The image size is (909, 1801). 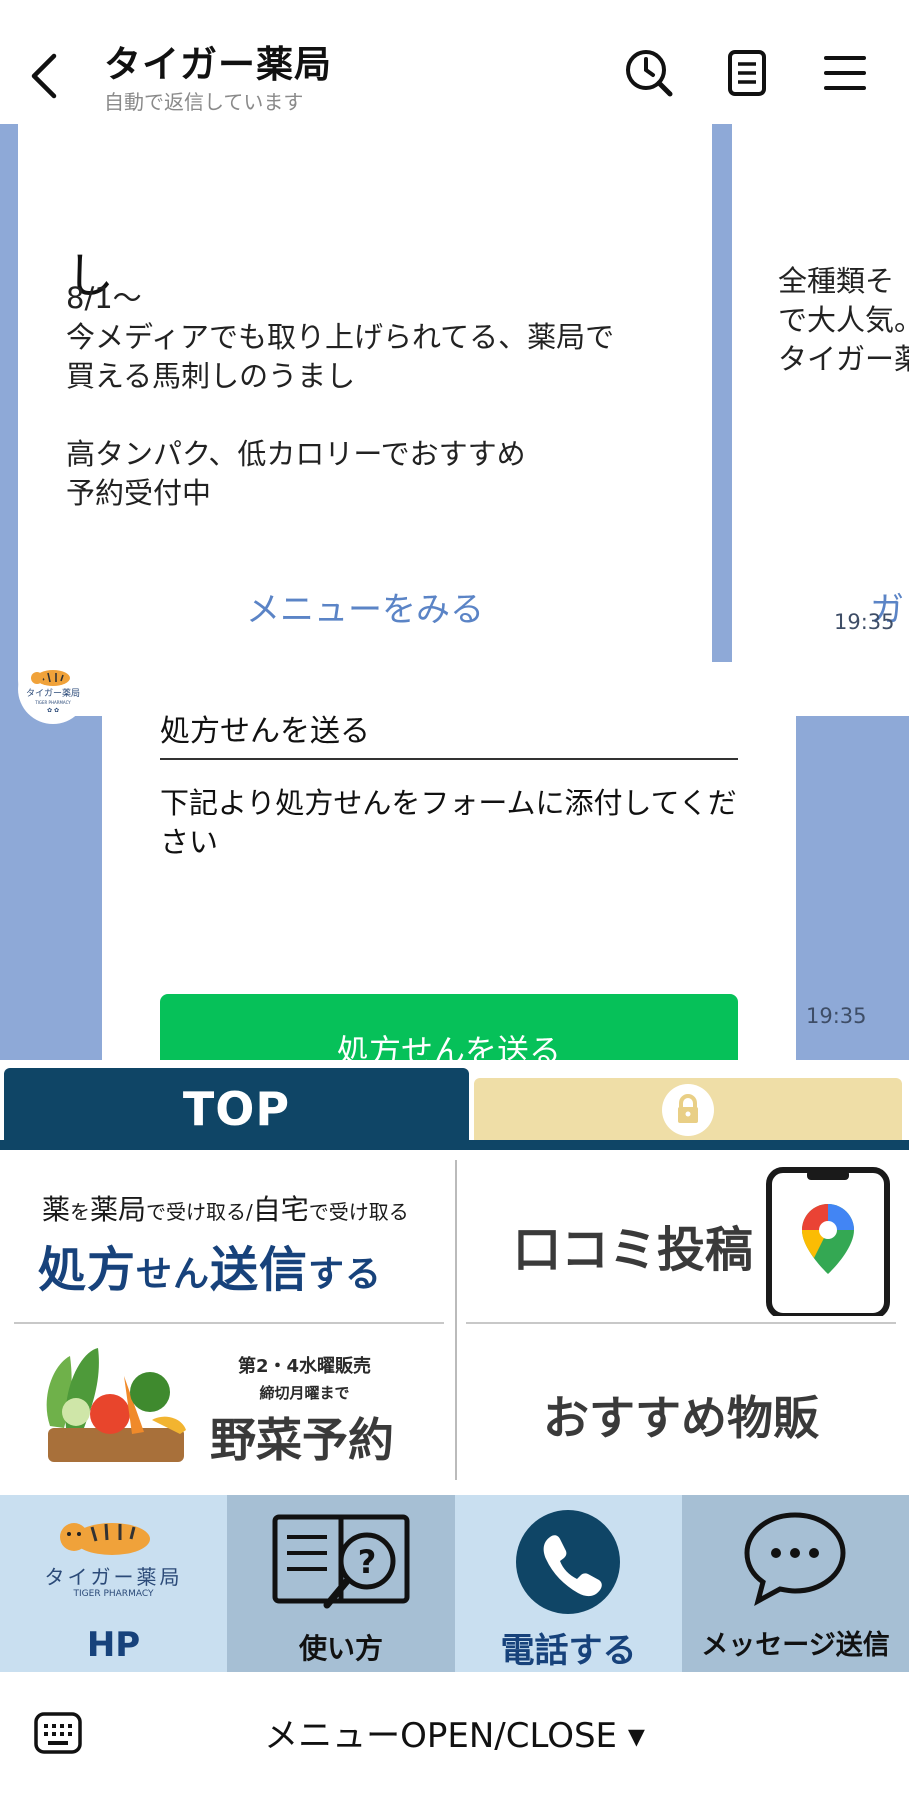 I want to click on back-arrow-icon, so click(x=44, y=76).